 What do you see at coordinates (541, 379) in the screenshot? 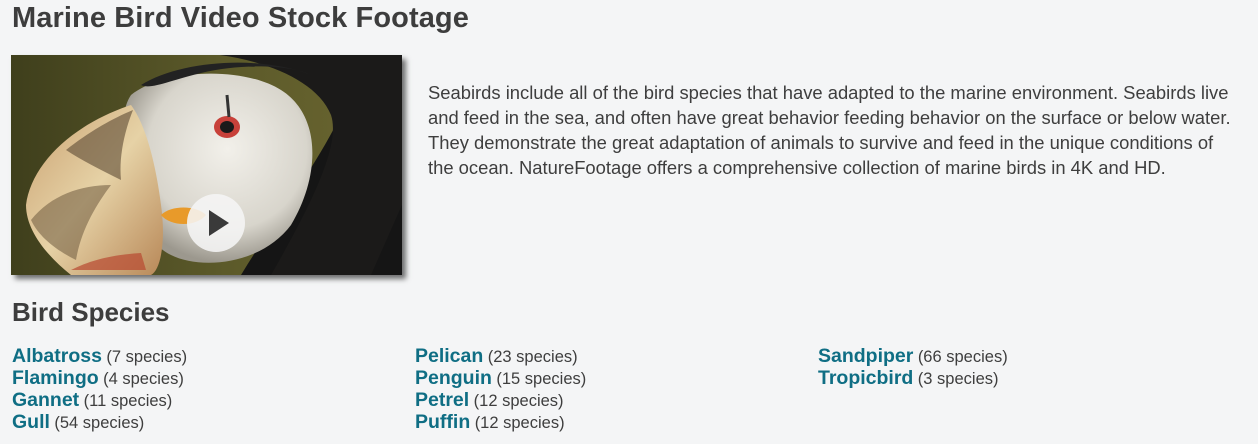
I see `species-count: (15 species)` at bounding box center [541, 379].